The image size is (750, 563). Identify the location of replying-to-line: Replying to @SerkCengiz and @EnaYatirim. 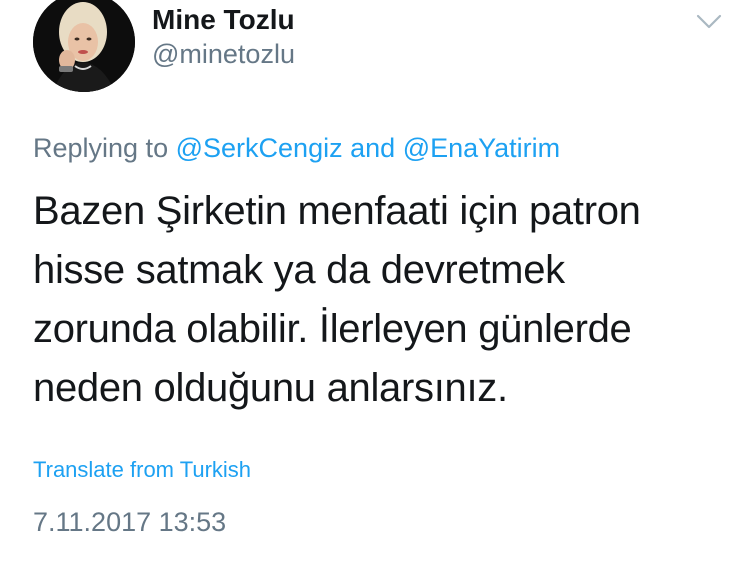
(296, 148).